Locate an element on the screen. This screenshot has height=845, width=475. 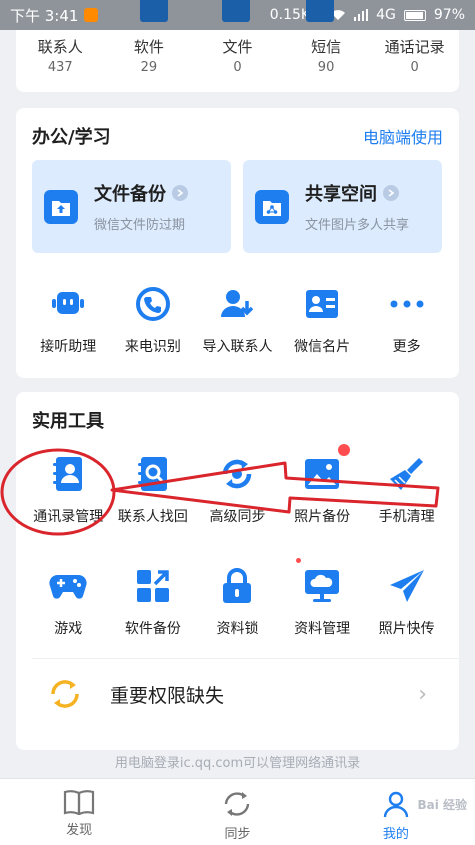
photo-transfer-item: 照片快传 is located at coordinates (406, 602).